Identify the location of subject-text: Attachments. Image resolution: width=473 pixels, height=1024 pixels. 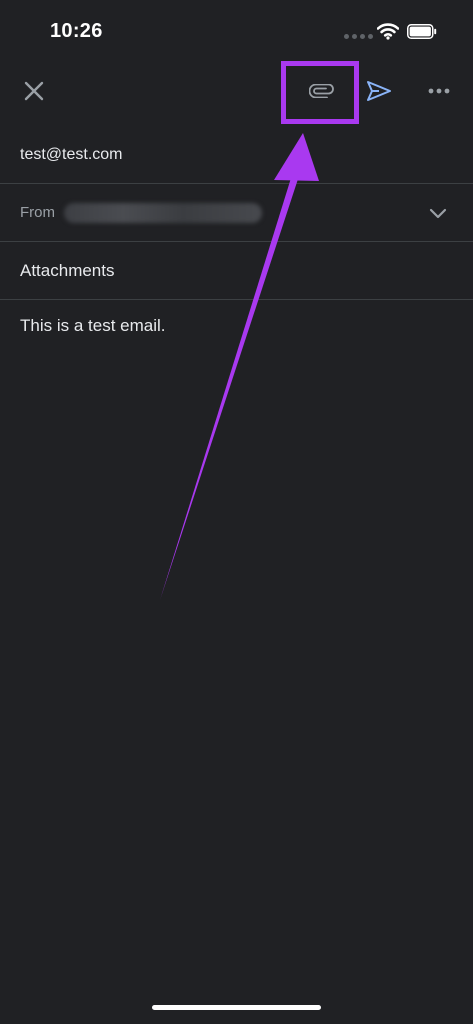
(67, 270).